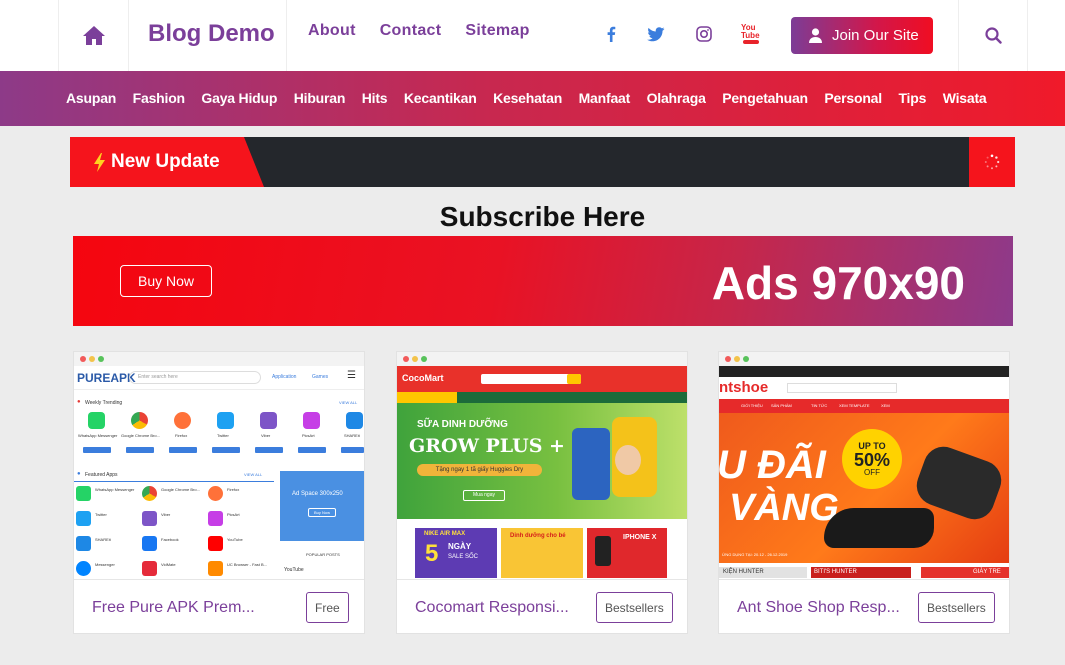  I want to click on mini-banner-a: U ĐÃI, so click(772, 465).